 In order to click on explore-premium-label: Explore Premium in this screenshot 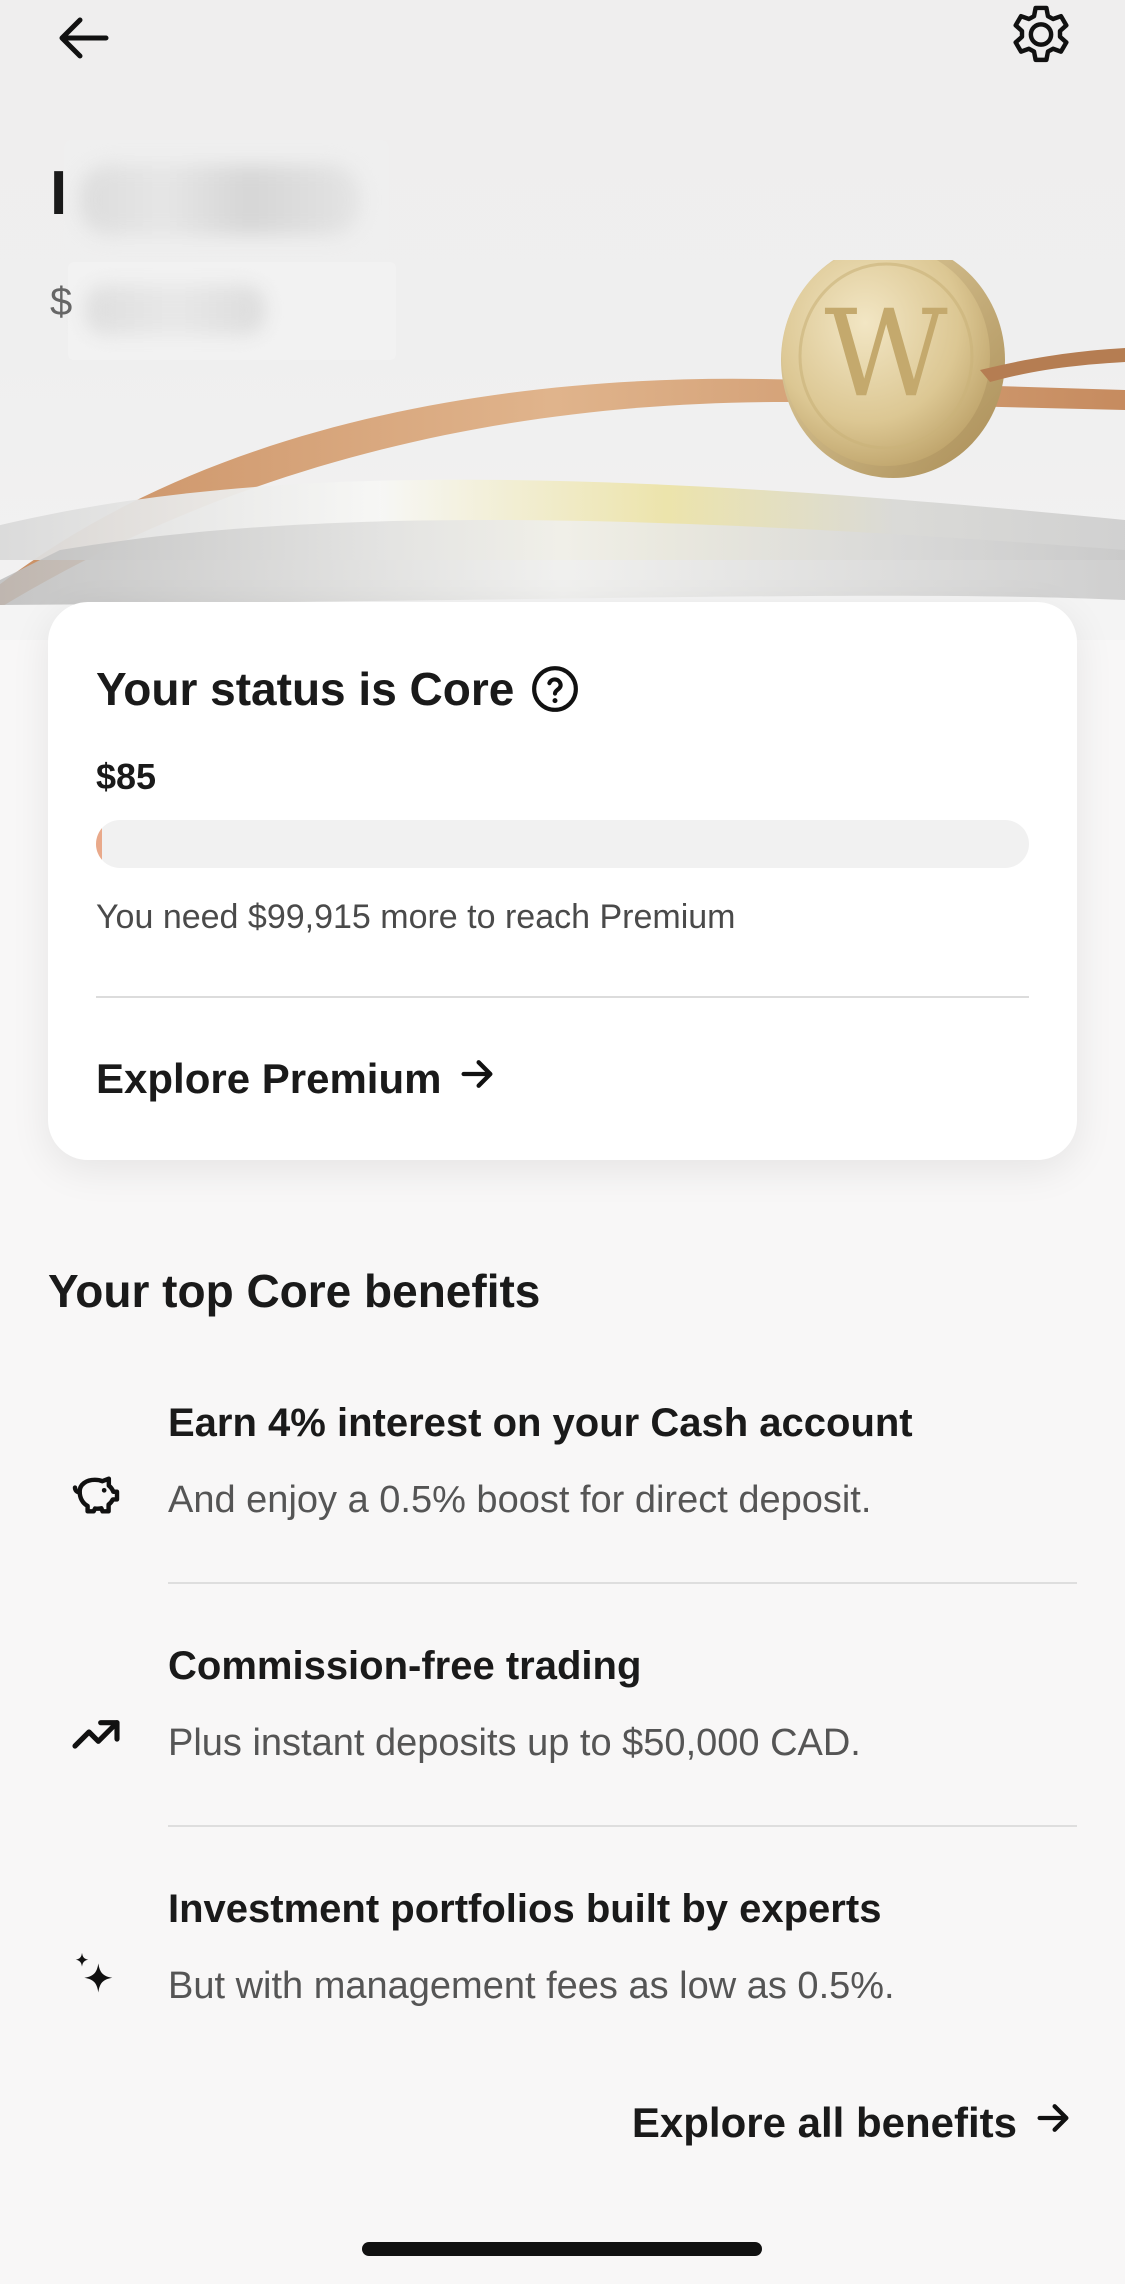, I will do `click(269, 1078)`.